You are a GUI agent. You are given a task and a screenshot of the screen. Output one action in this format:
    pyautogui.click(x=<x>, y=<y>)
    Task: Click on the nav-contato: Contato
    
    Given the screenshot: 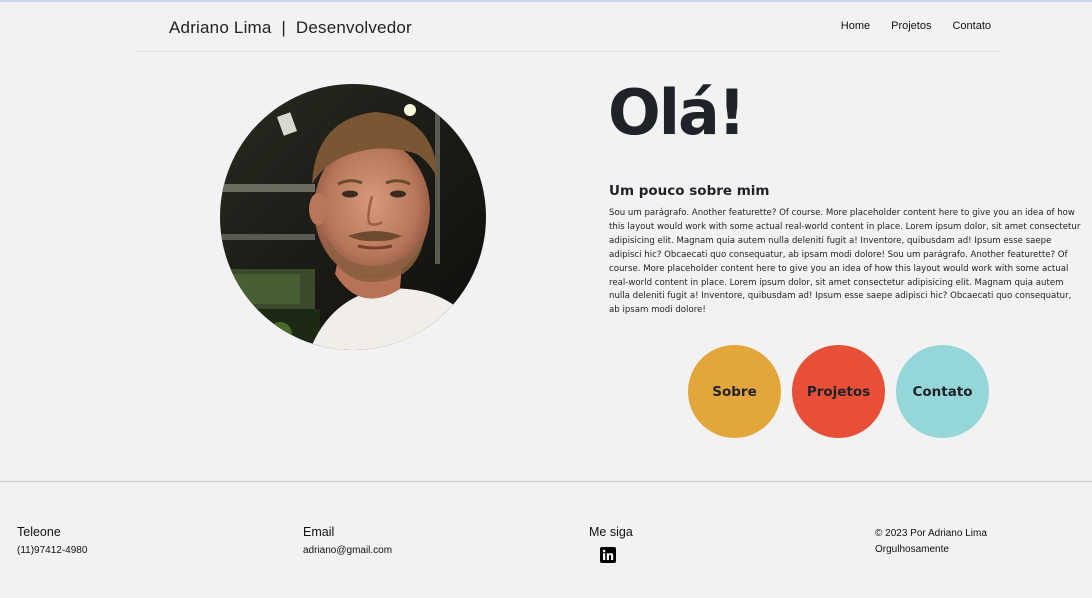 What is the action you would take?
    pyautogui.click(x=971, y=26)
    